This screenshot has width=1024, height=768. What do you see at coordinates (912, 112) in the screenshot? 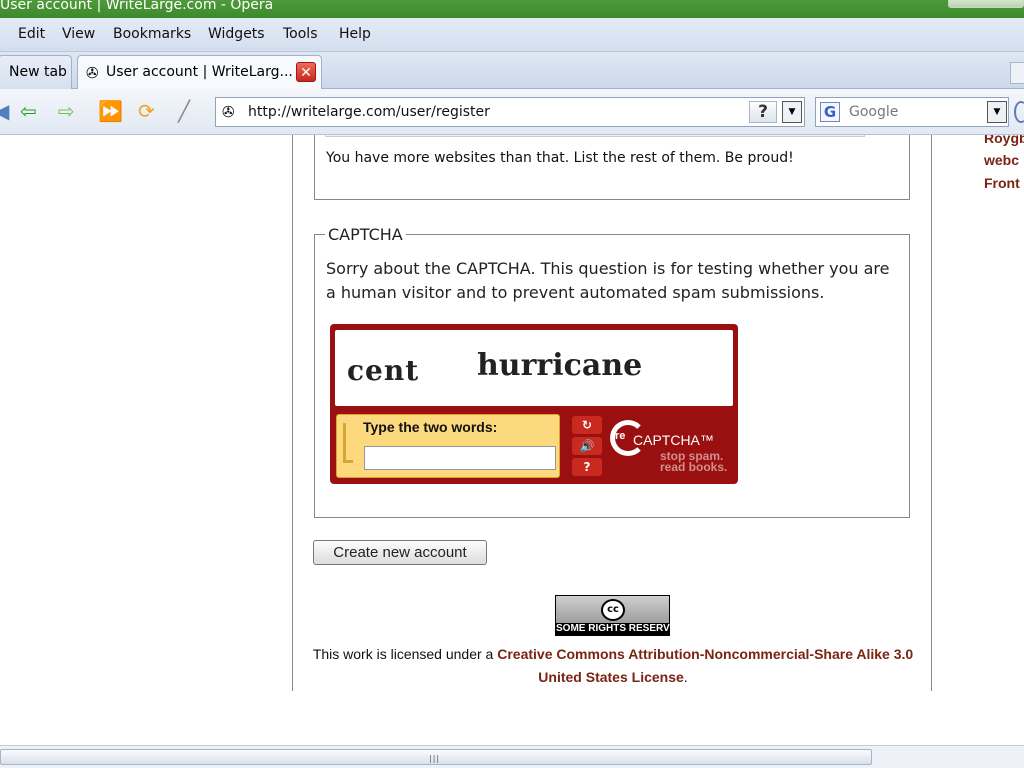
I see `search-box: G Google ▼` at bounding box center [912, 112].